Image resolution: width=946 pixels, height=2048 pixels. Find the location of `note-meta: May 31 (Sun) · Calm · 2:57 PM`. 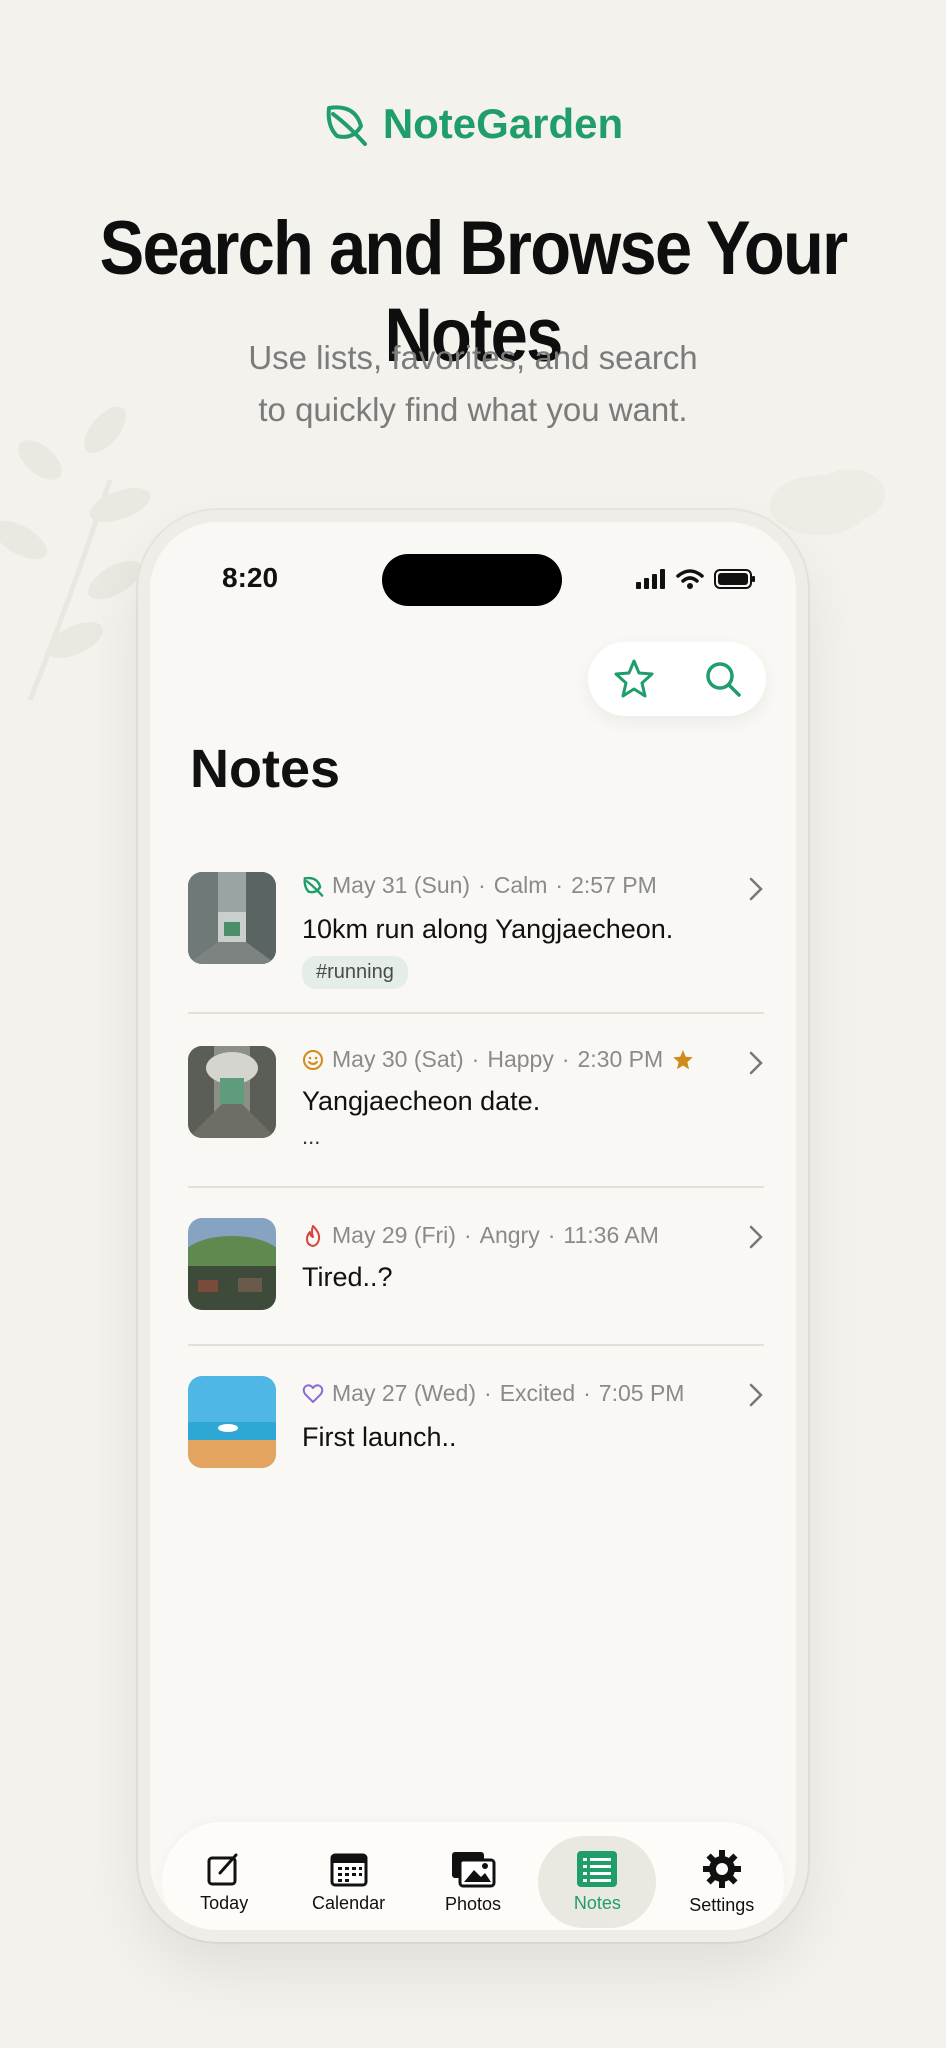

note-meta: May 31 (Sun) · Calm · 2:57 PM is located at coordinates (479, 885).